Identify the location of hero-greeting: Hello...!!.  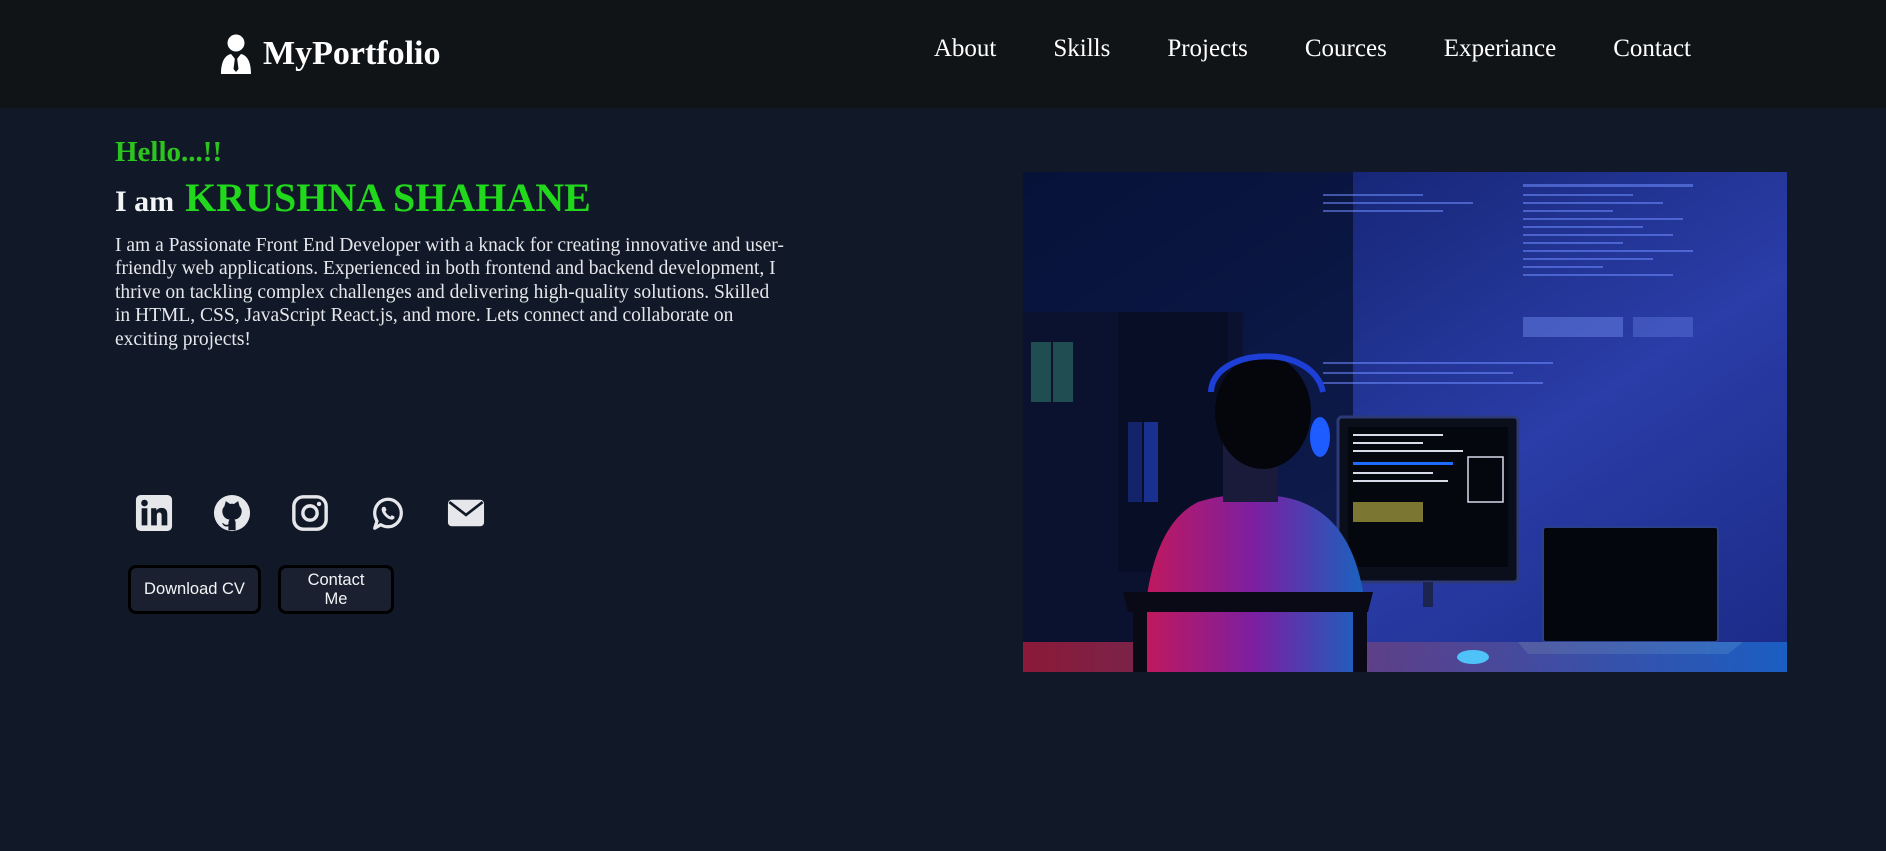
(169, 152).